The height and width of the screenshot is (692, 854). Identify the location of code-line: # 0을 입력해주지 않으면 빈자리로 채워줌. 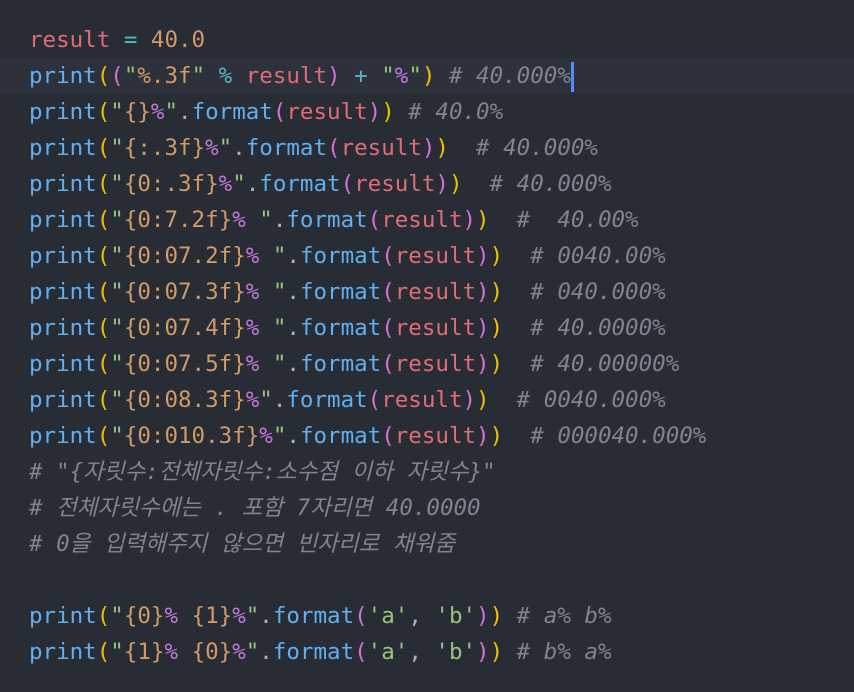
(441, 544).